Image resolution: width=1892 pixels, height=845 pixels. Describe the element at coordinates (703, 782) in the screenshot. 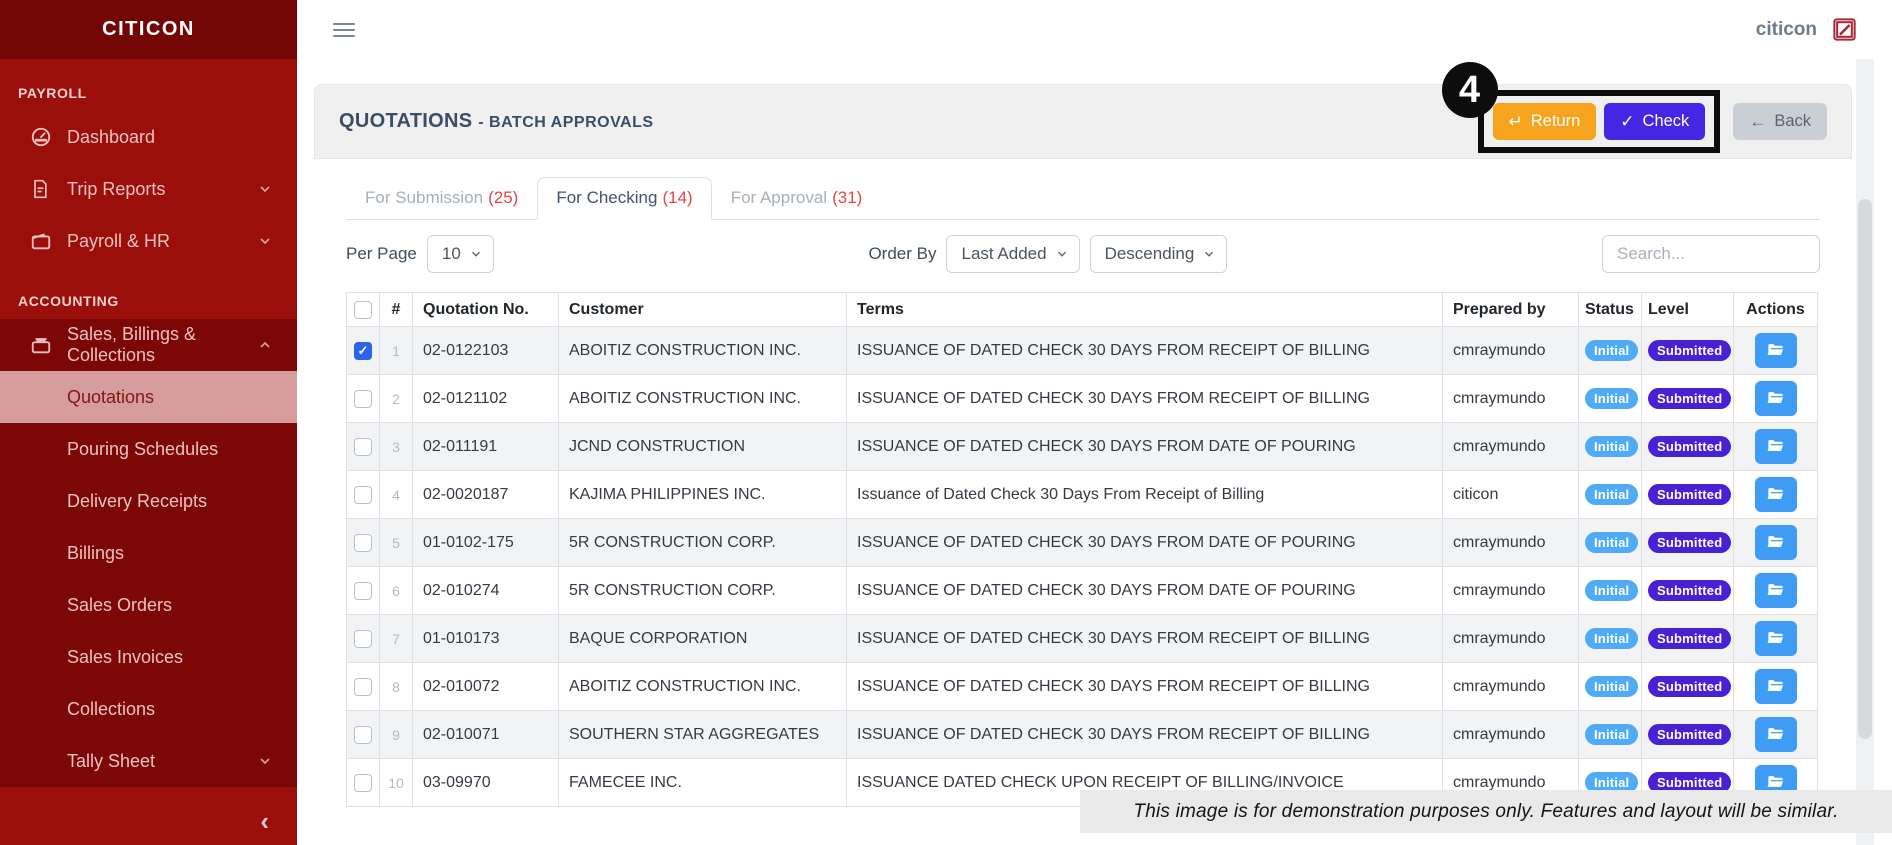

I see `customer-cell: FAMECEE INC.` at that location.